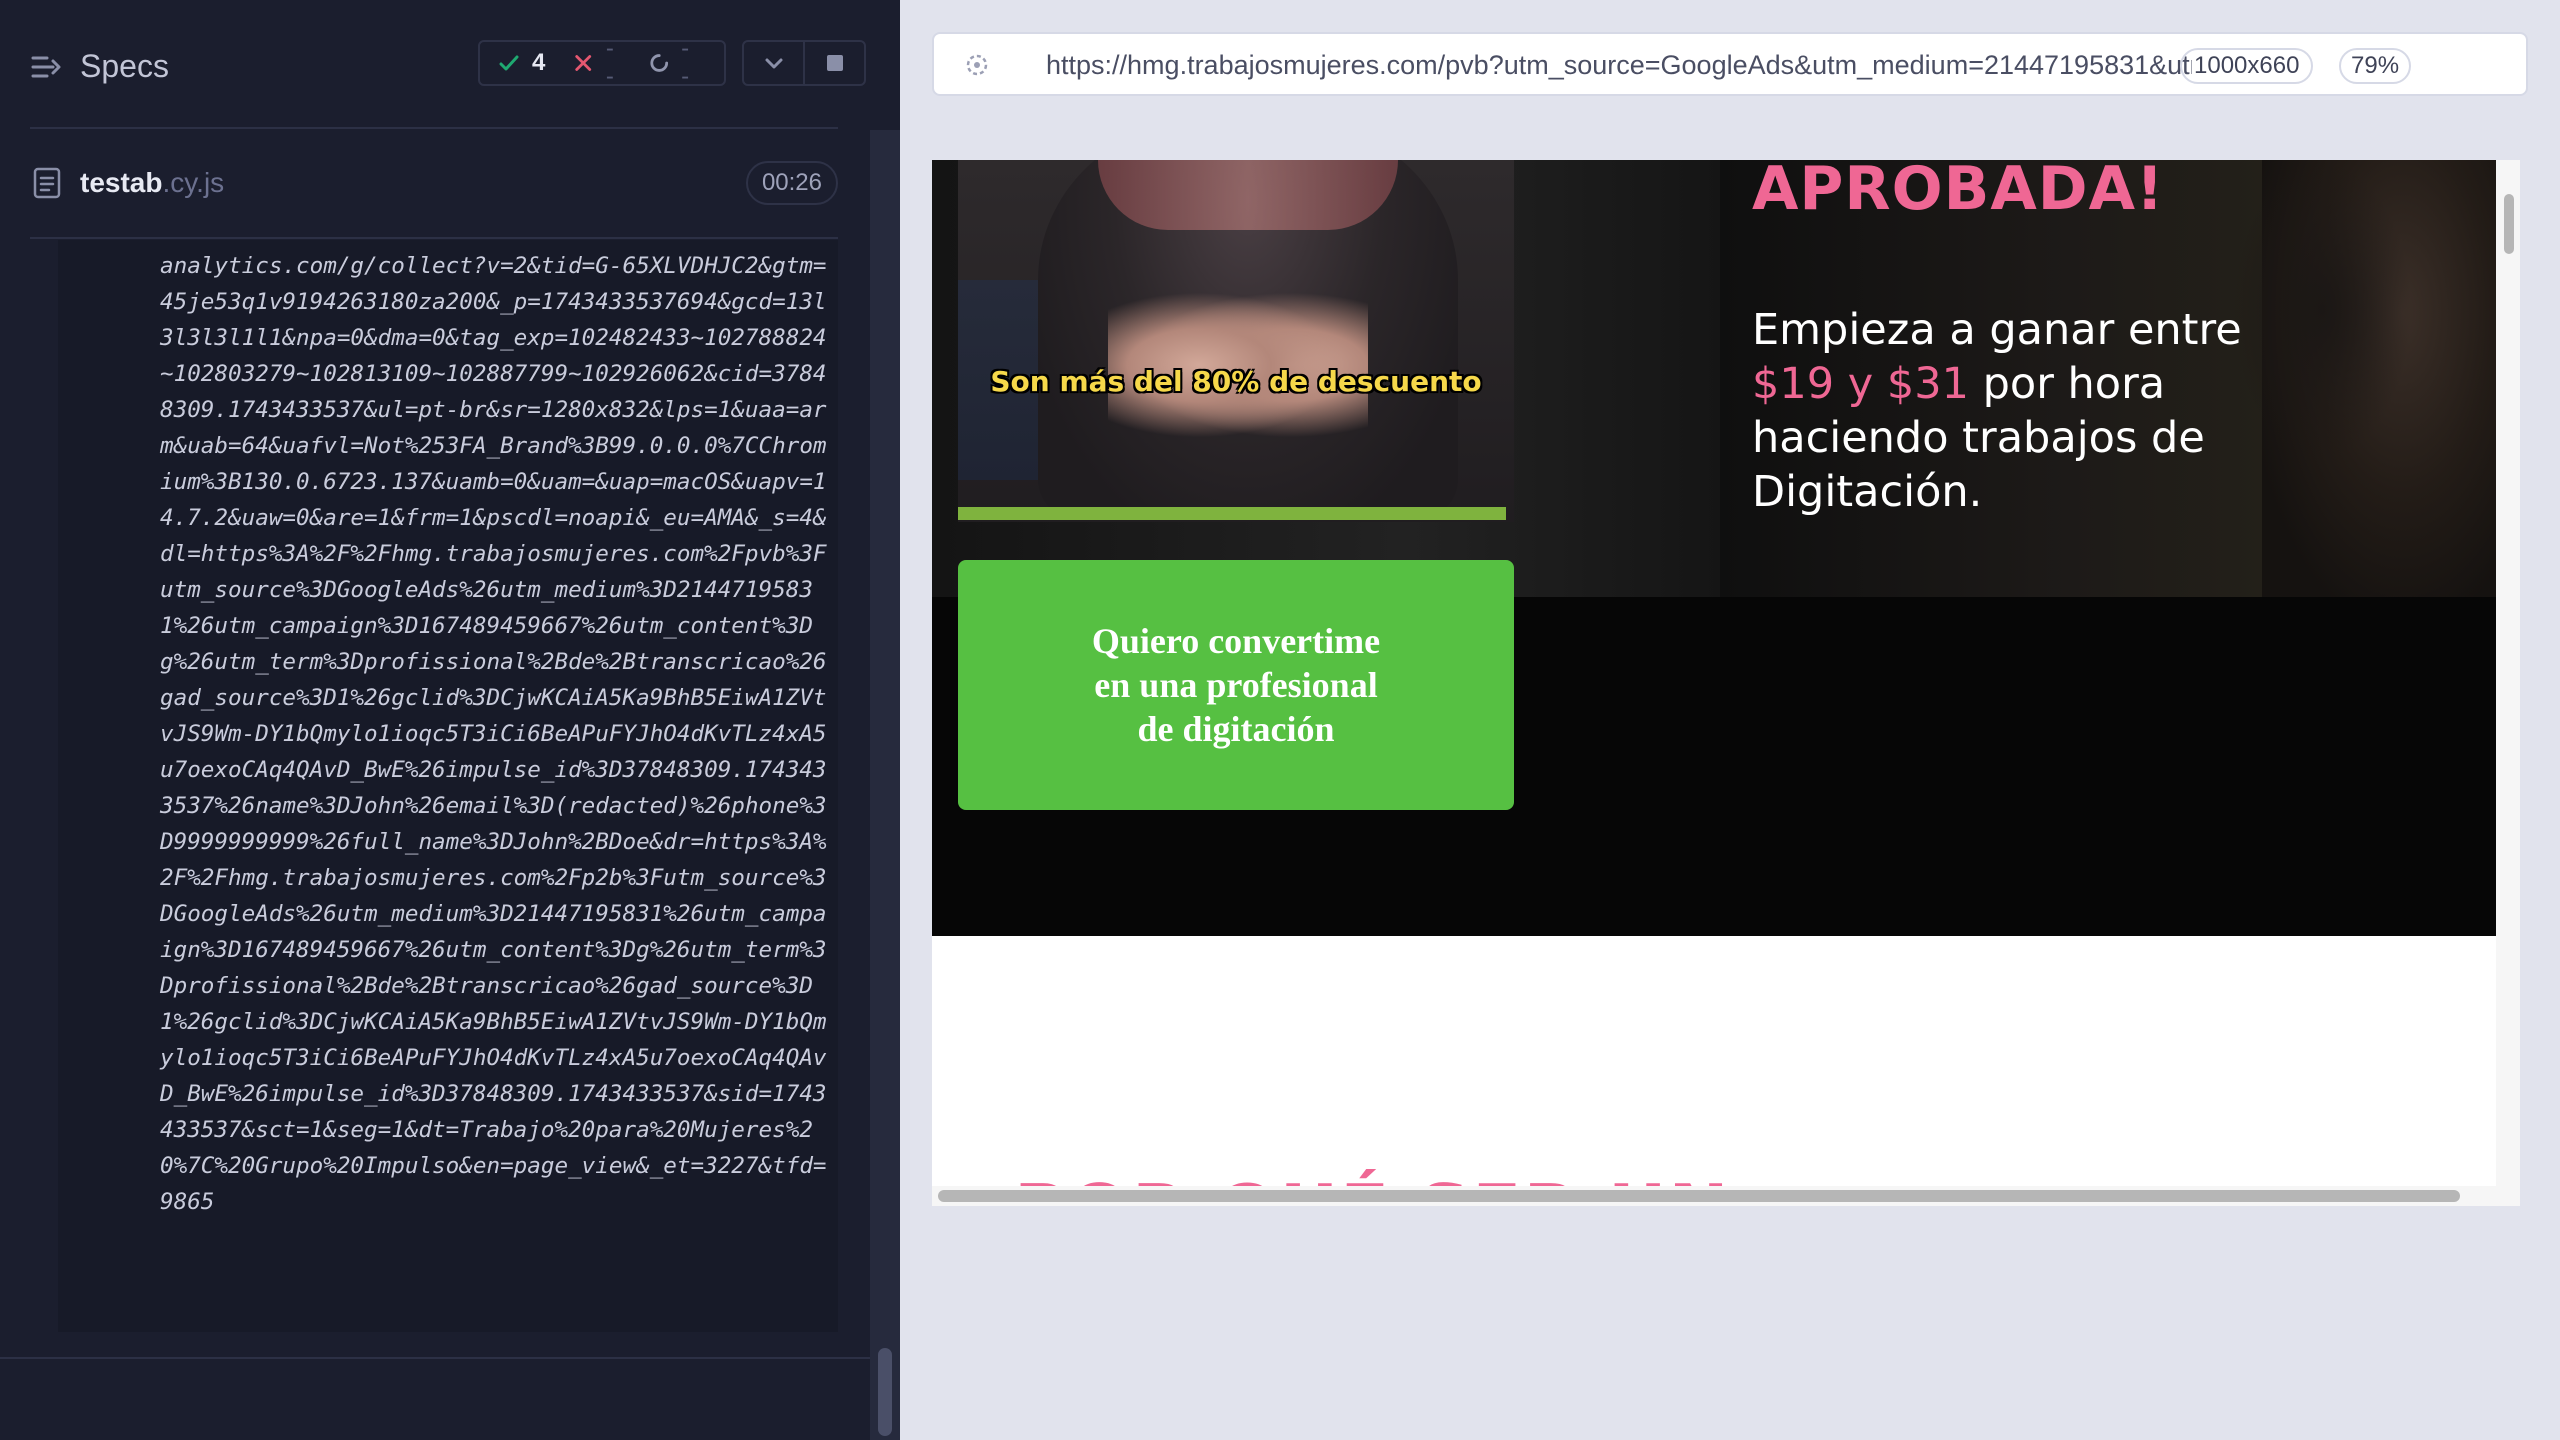  What do you see at coordinates (46, 66) in the screenshot?
I see `specs-list-icon` at bounding box center [46, 66].